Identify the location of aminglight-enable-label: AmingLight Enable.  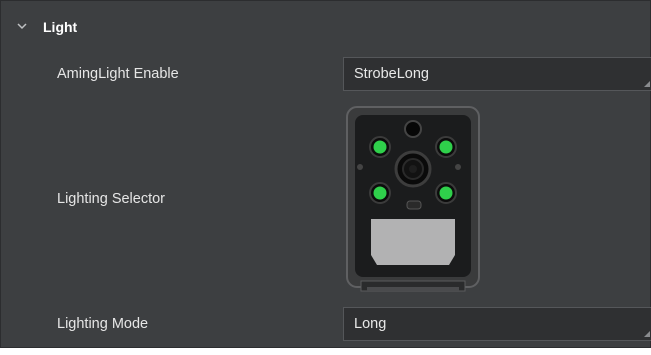
(118, 74).